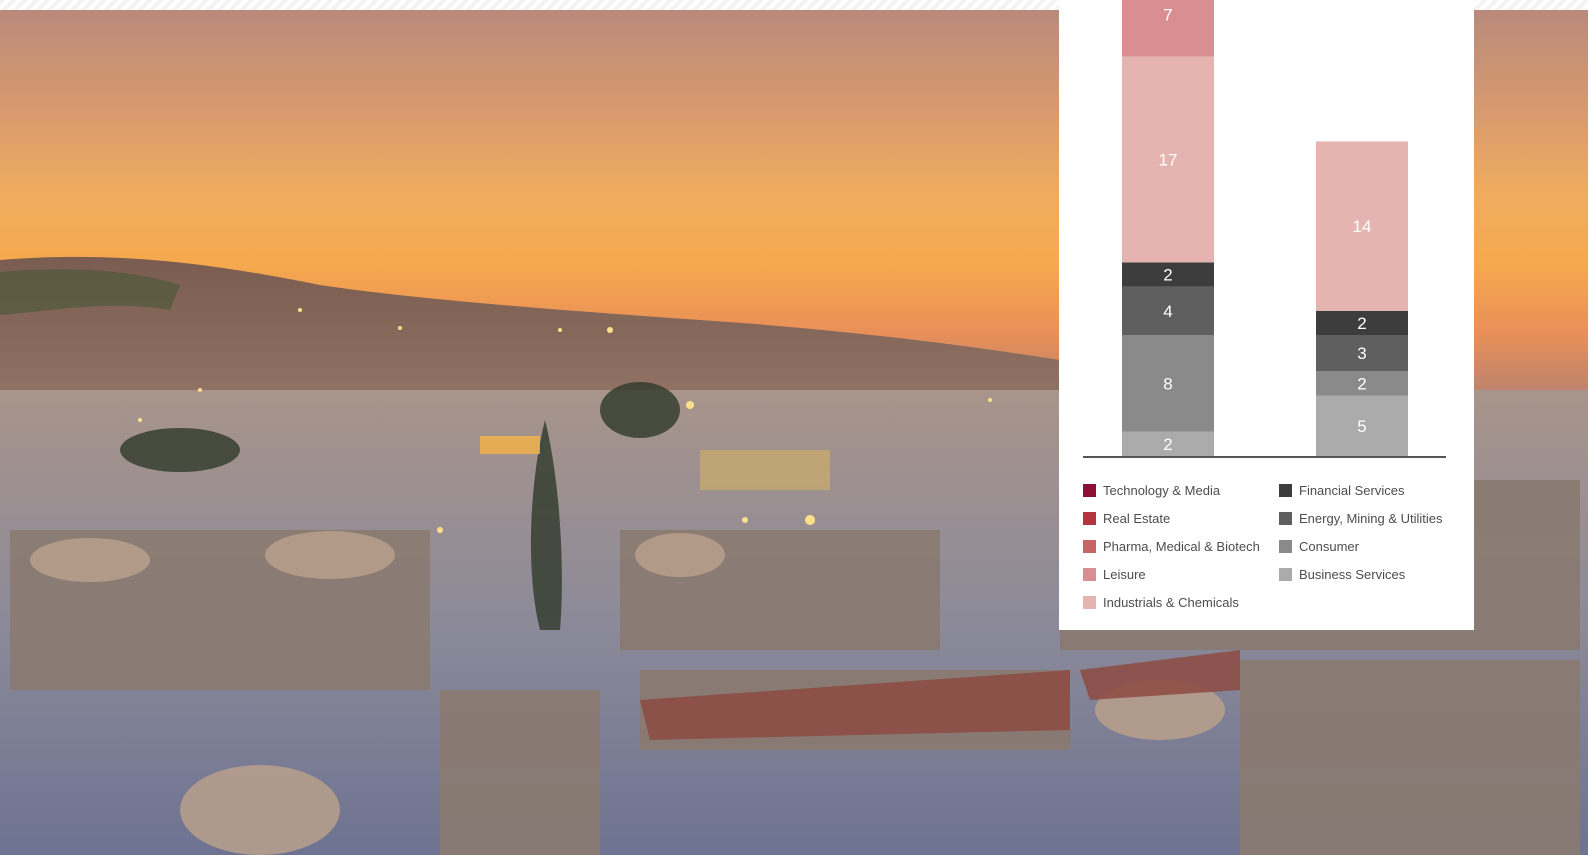 This screenshot has width=1588, height=855. Describe the element at coordinates (1371, 546) in the screenshot. I see `legend-item: Consumer` at that location.